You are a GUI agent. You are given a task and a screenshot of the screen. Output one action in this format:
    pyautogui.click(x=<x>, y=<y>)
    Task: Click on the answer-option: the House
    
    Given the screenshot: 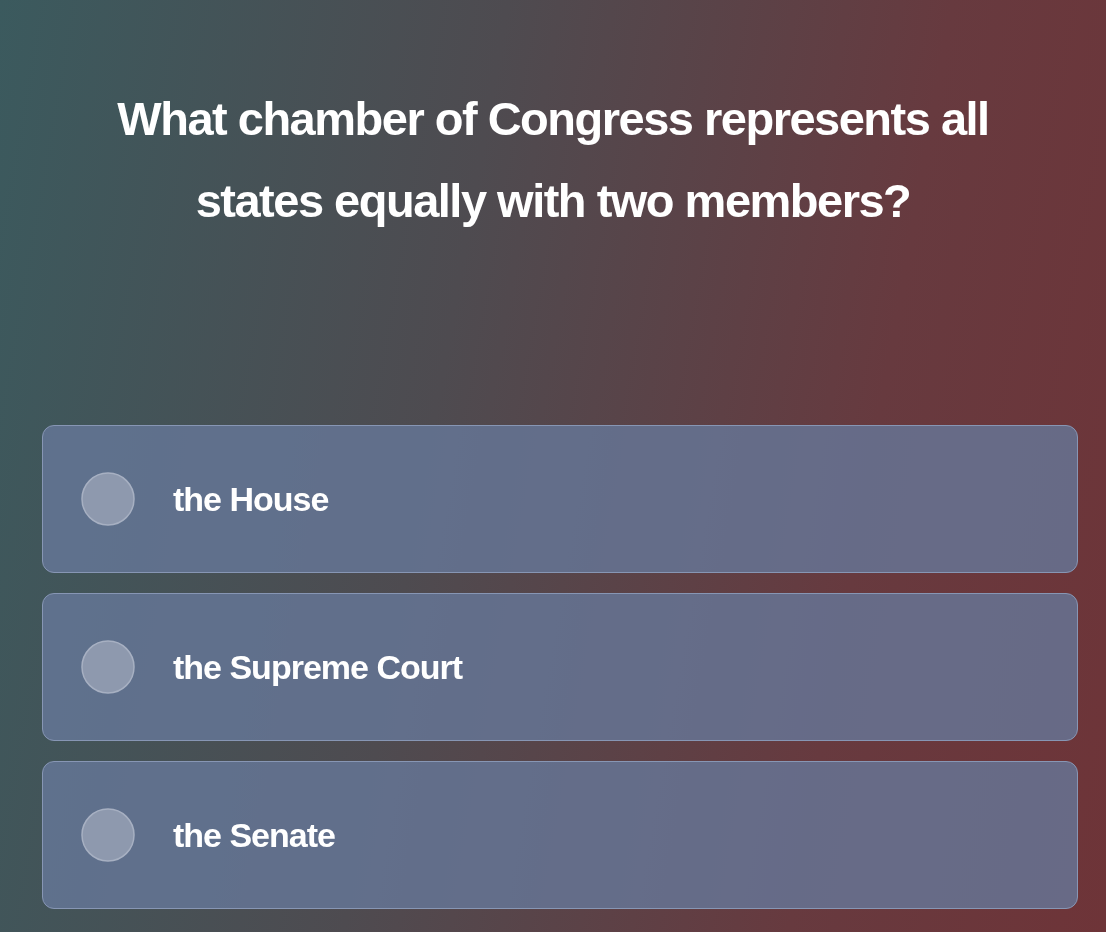 What is the action you would take?
    pyautogui.click(x=560, y=499)
    